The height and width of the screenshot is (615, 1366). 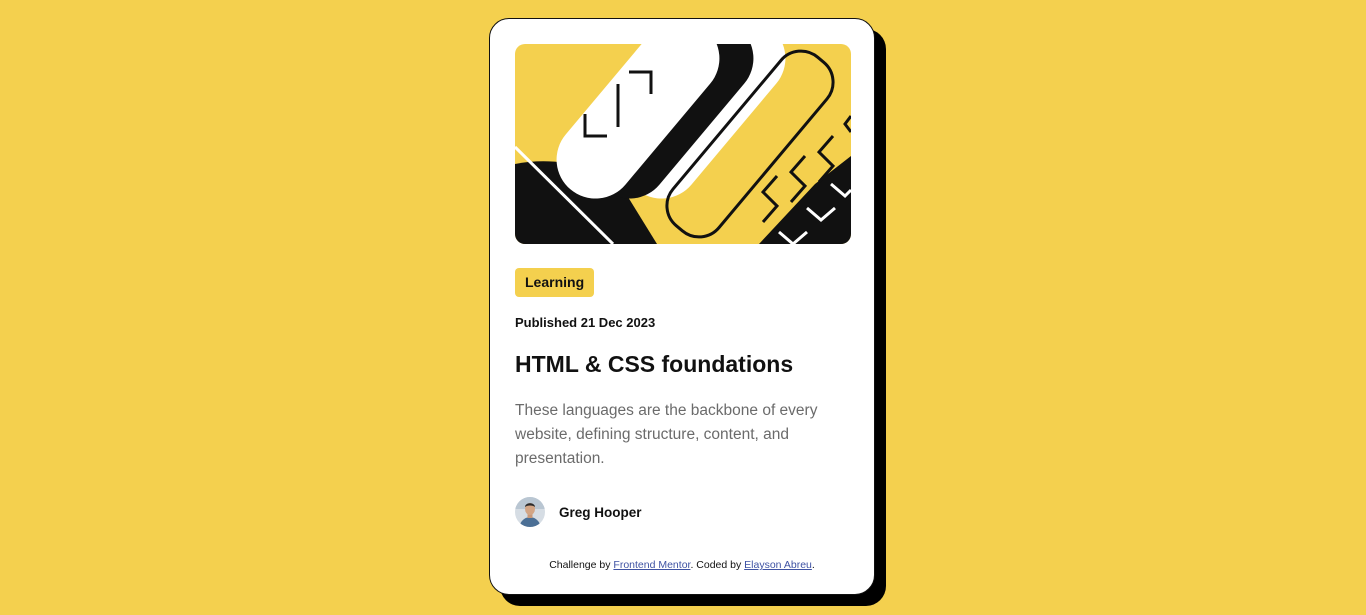 What do you see at coordinates (585, 322) in the screenshot?
I see `published-date: Published 21 Dec 2023` at bounding box center [585, 322].